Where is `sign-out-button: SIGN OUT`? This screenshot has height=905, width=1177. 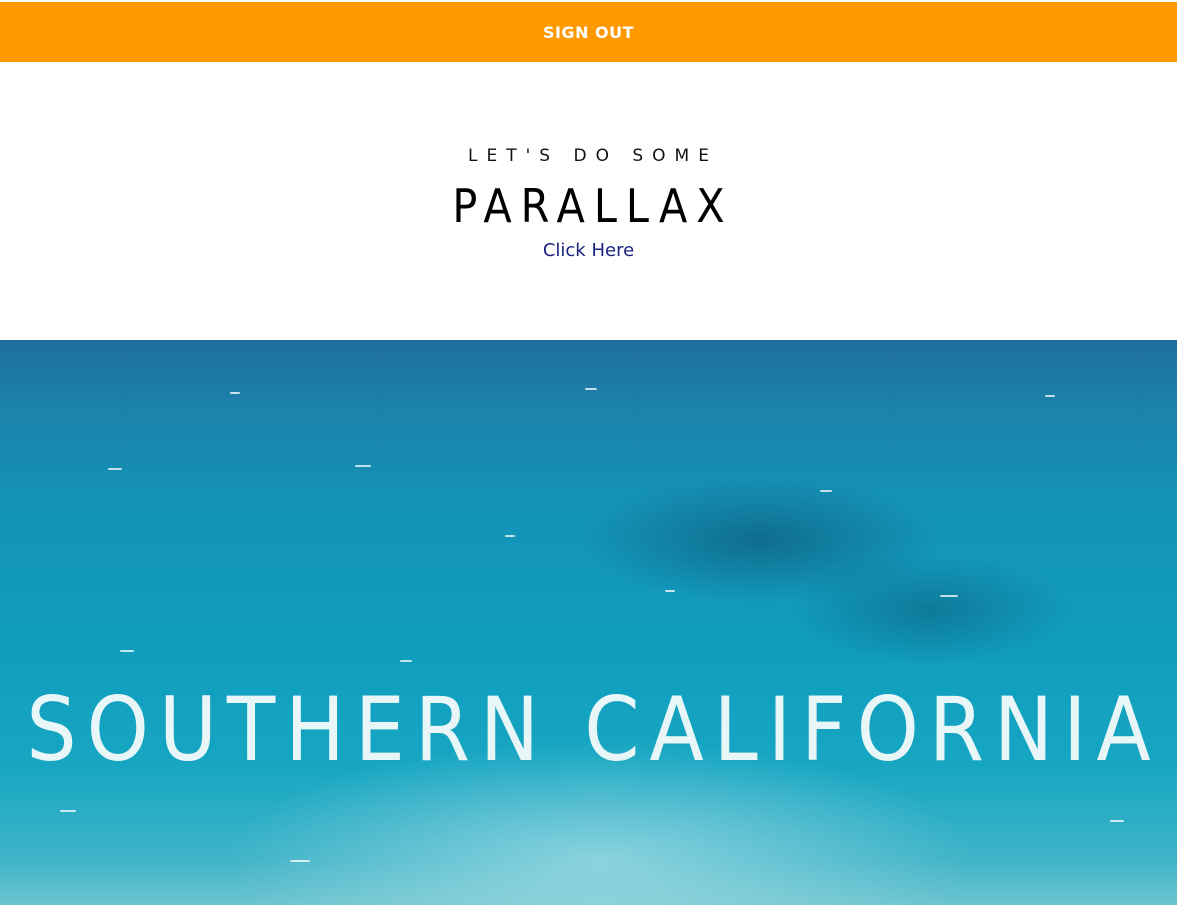 sign-out-button: SIGN OUT is located at coordinates (588, 32).